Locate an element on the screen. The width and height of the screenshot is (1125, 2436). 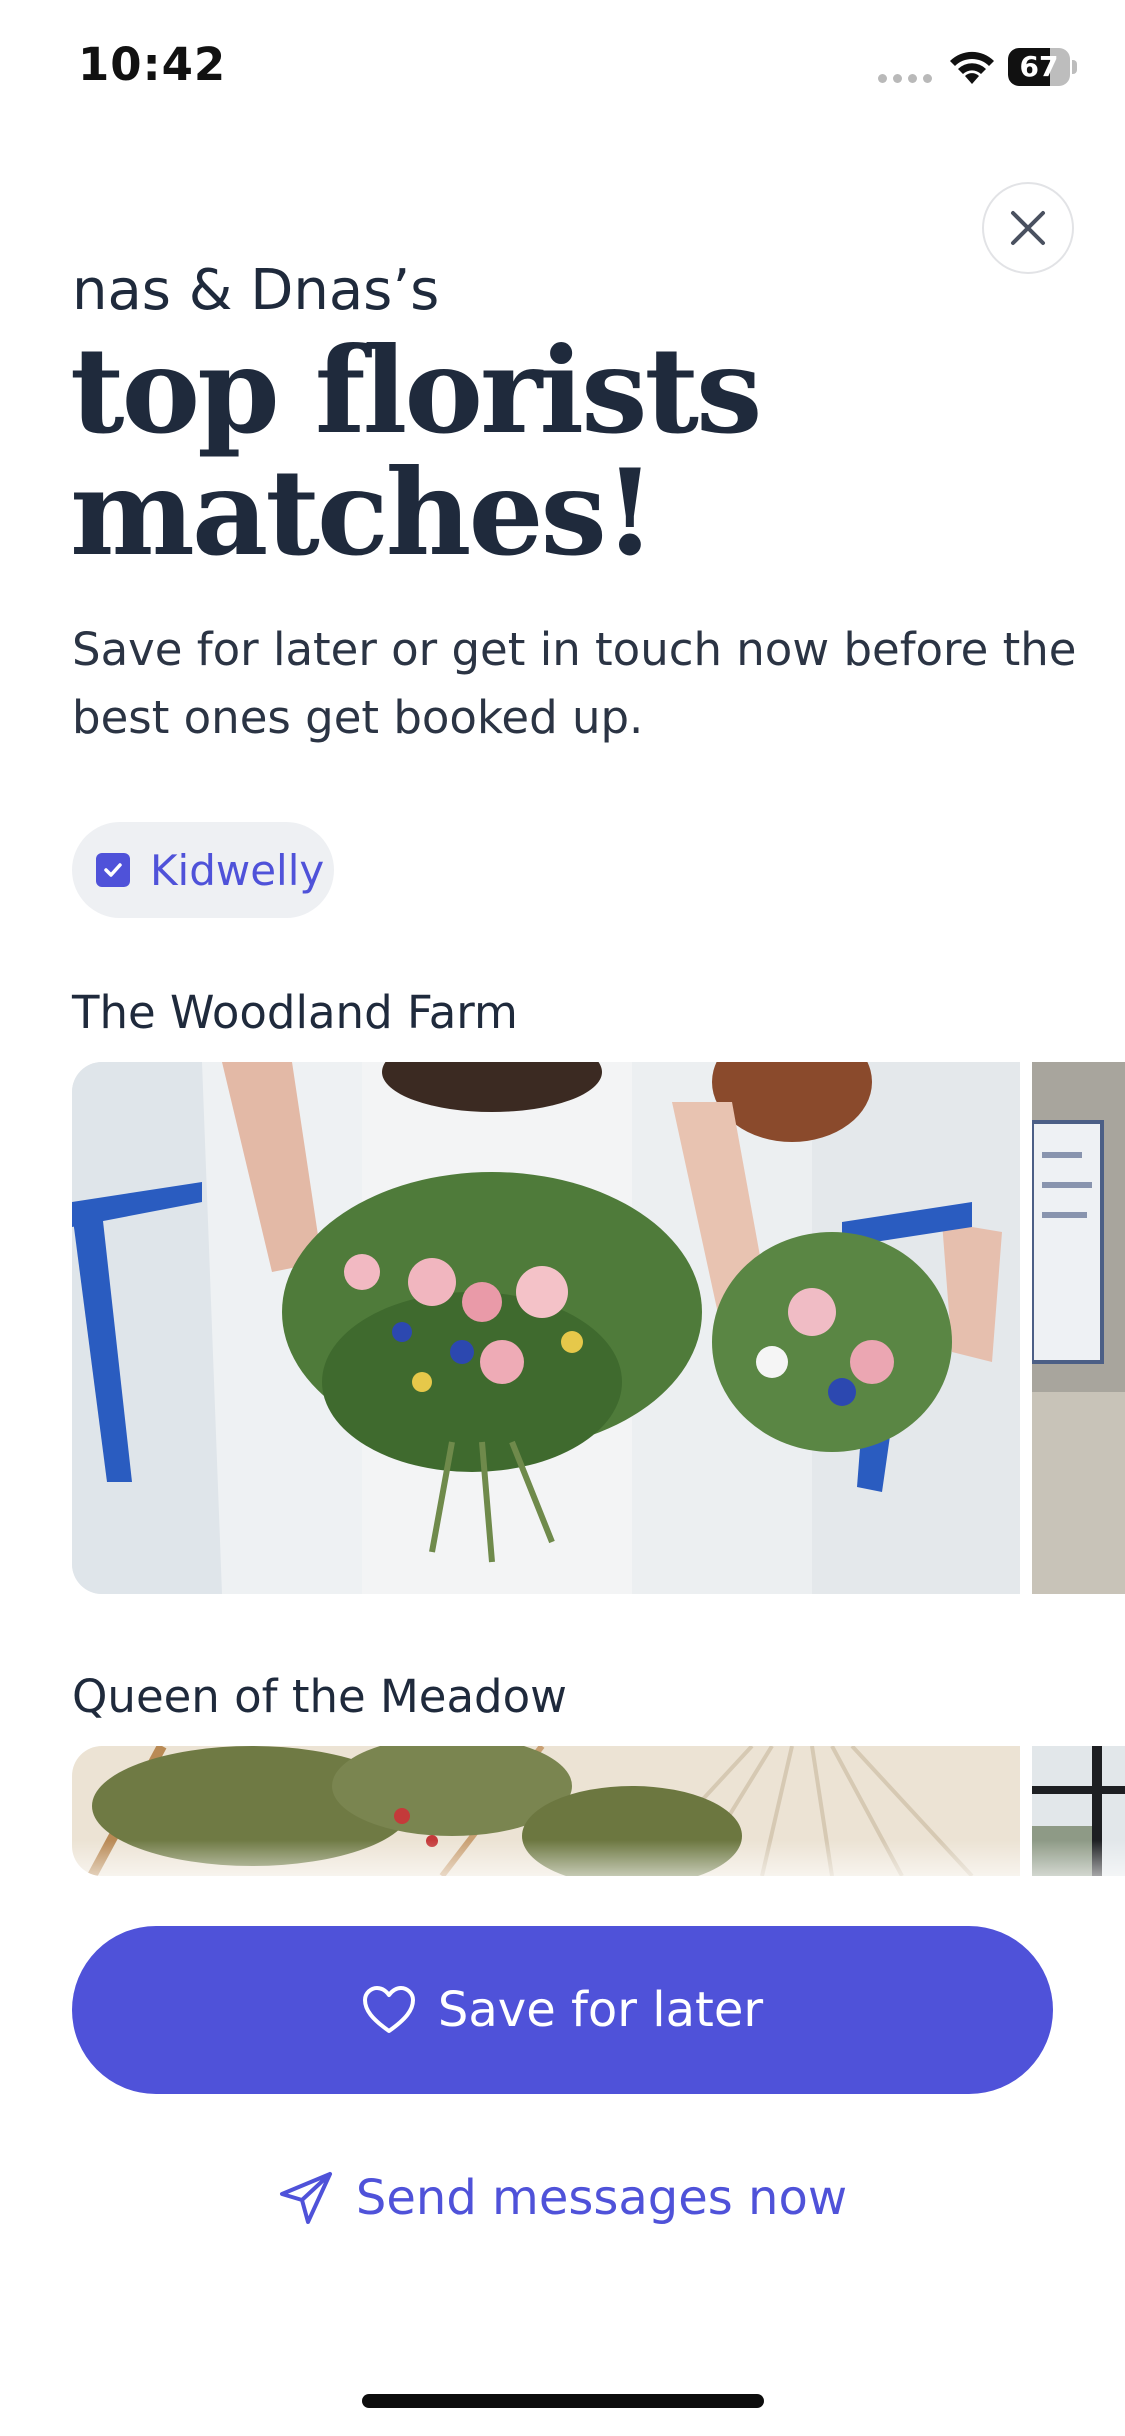
paper-plane-icon is located at coordinates (305, 2198).